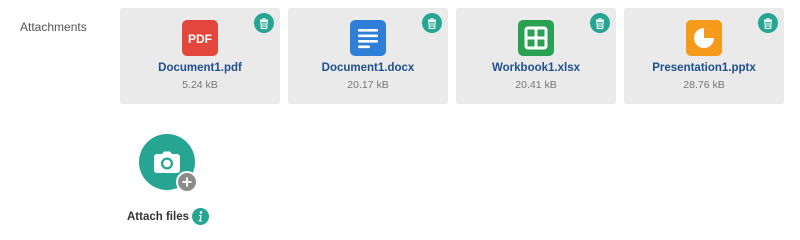 The image size is (800, 240). I want to click on pdf-badge-text: PDF, so click(200, 39).